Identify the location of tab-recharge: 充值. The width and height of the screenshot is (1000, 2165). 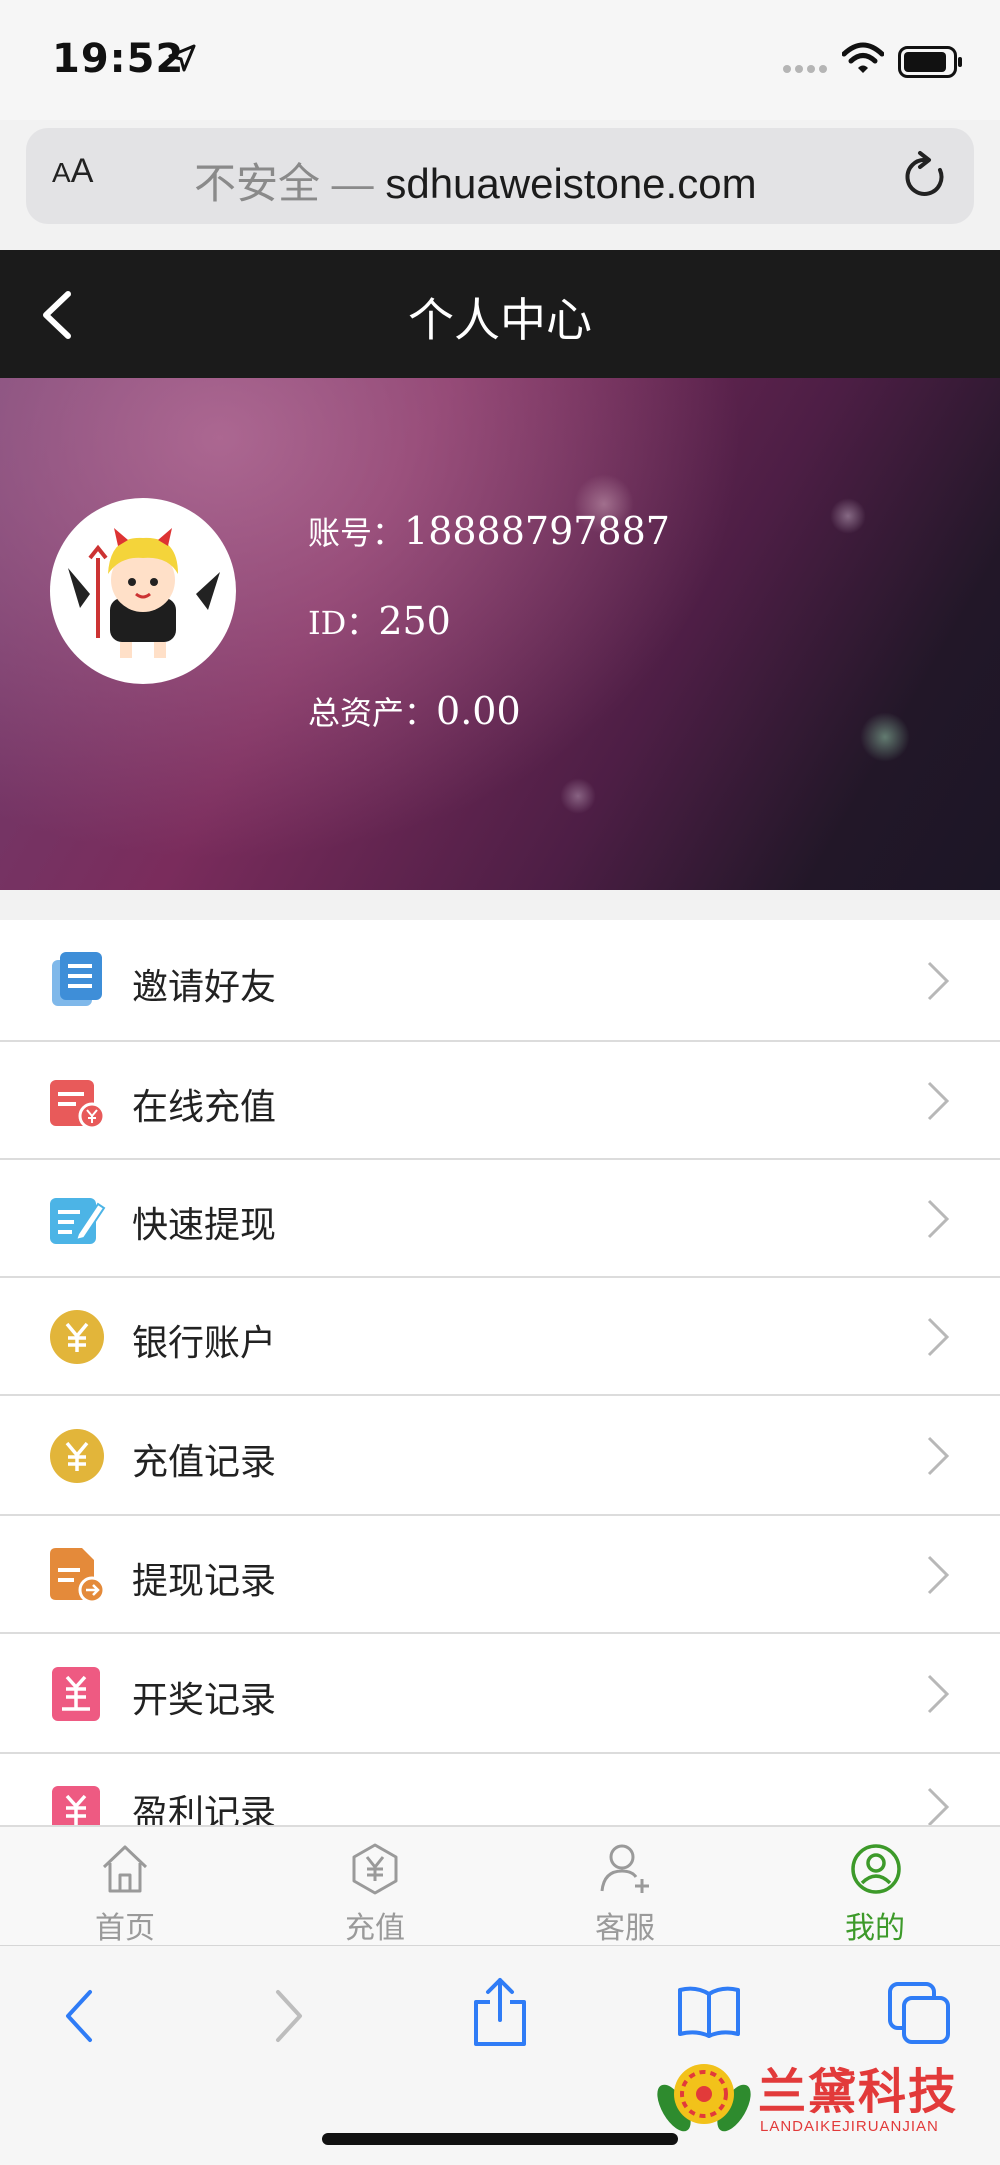
(375, 1887).